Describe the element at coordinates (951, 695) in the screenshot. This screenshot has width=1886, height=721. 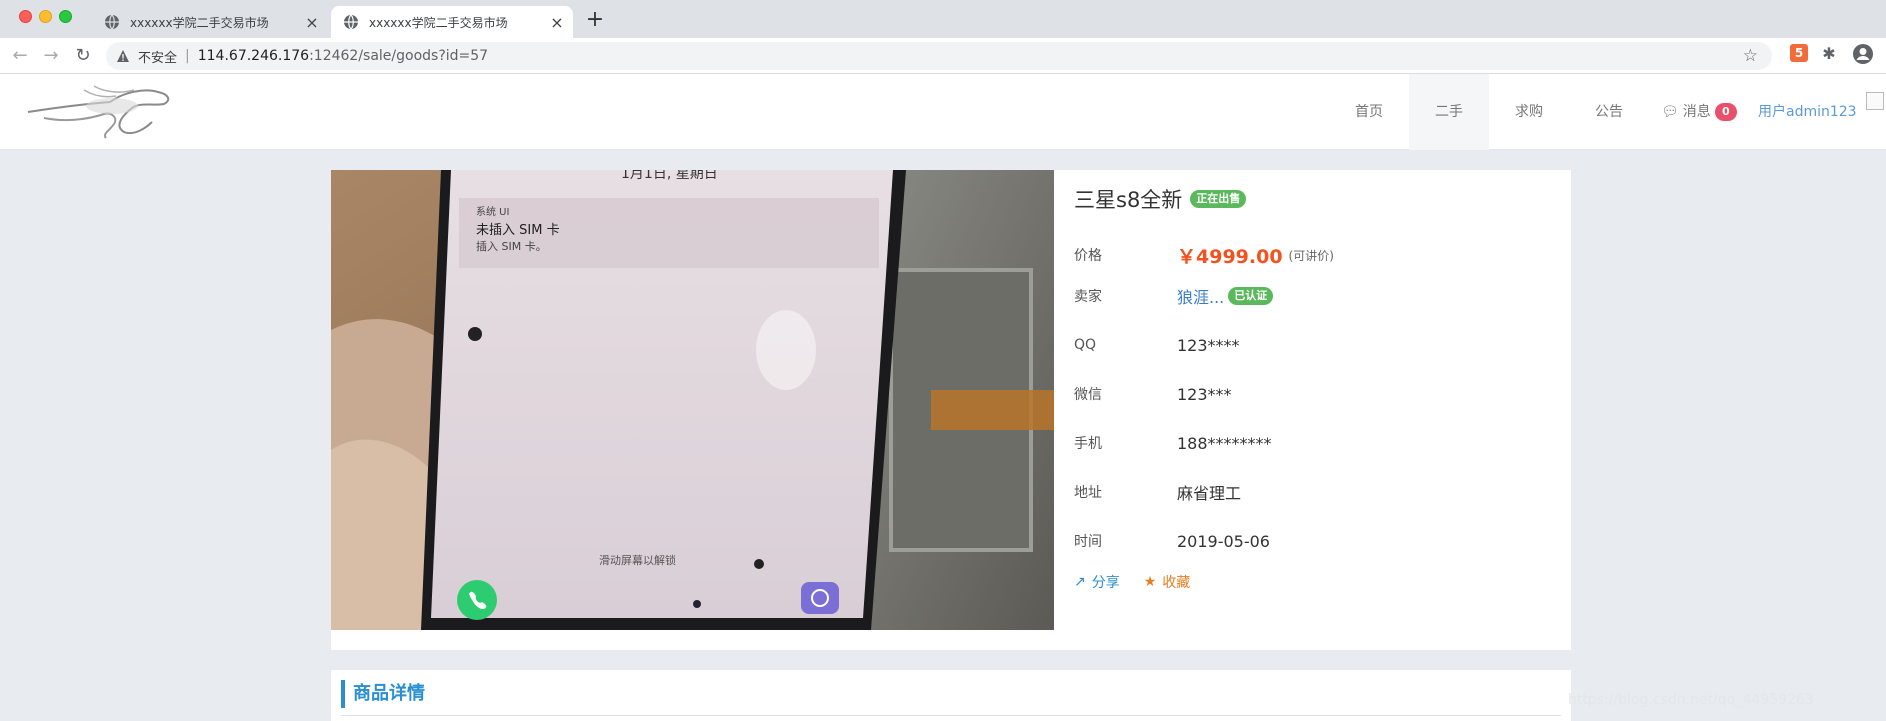
I see `details-panel: 商品详情` at that location.